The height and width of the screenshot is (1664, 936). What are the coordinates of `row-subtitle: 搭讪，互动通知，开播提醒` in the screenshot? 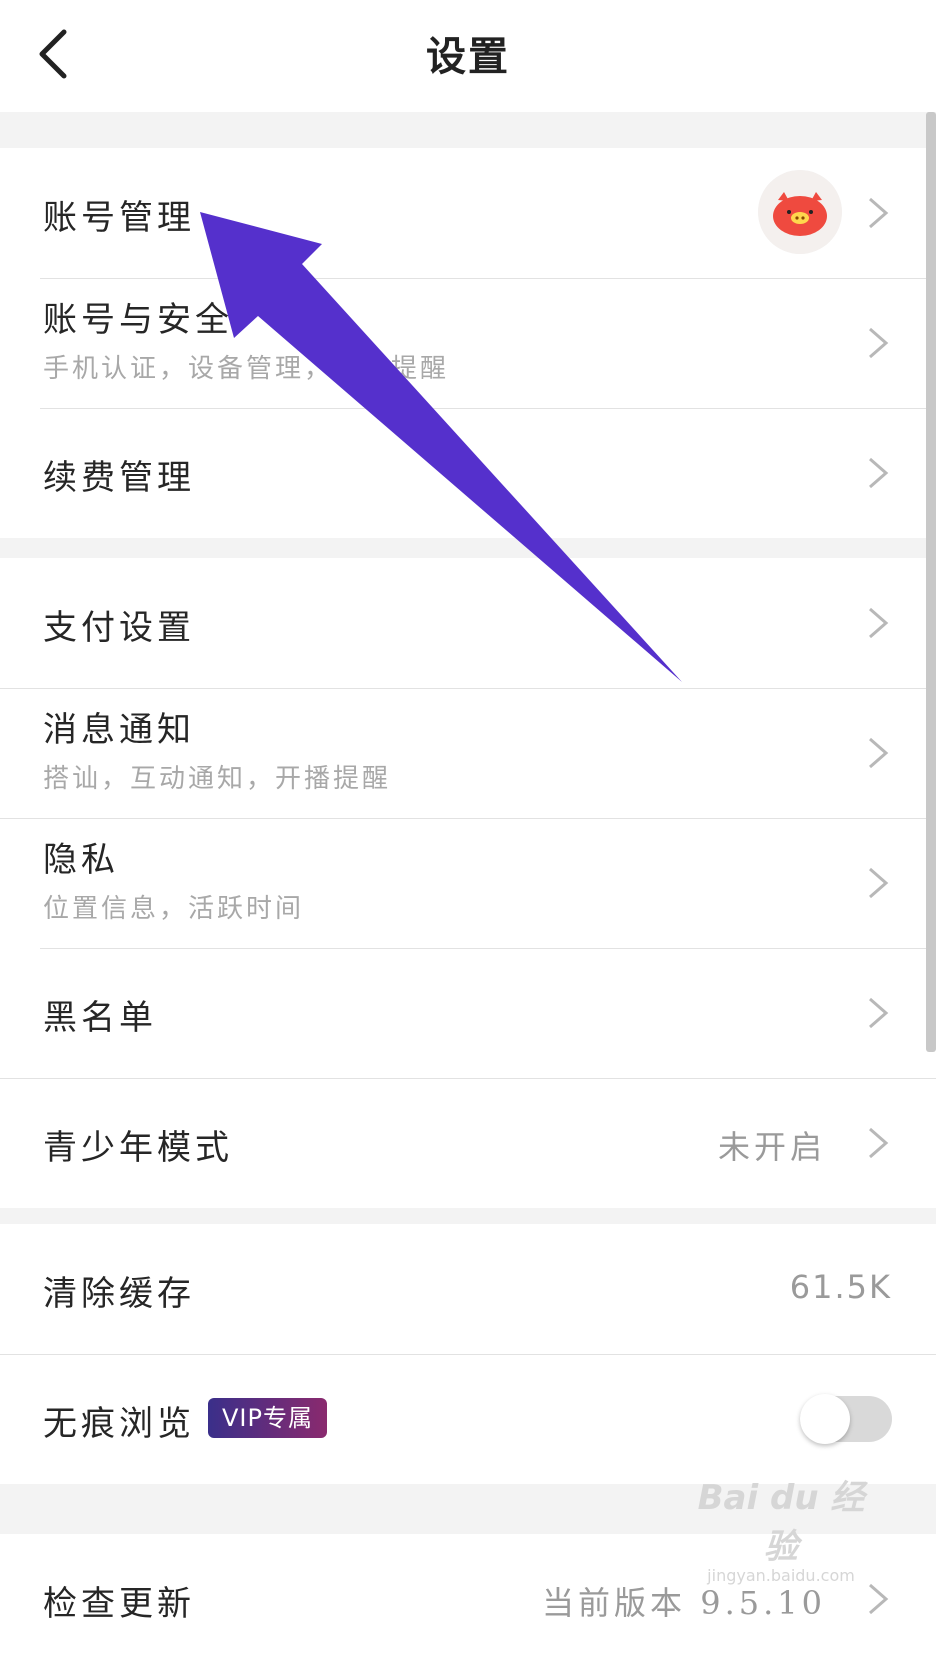 It's located at (217, 779).